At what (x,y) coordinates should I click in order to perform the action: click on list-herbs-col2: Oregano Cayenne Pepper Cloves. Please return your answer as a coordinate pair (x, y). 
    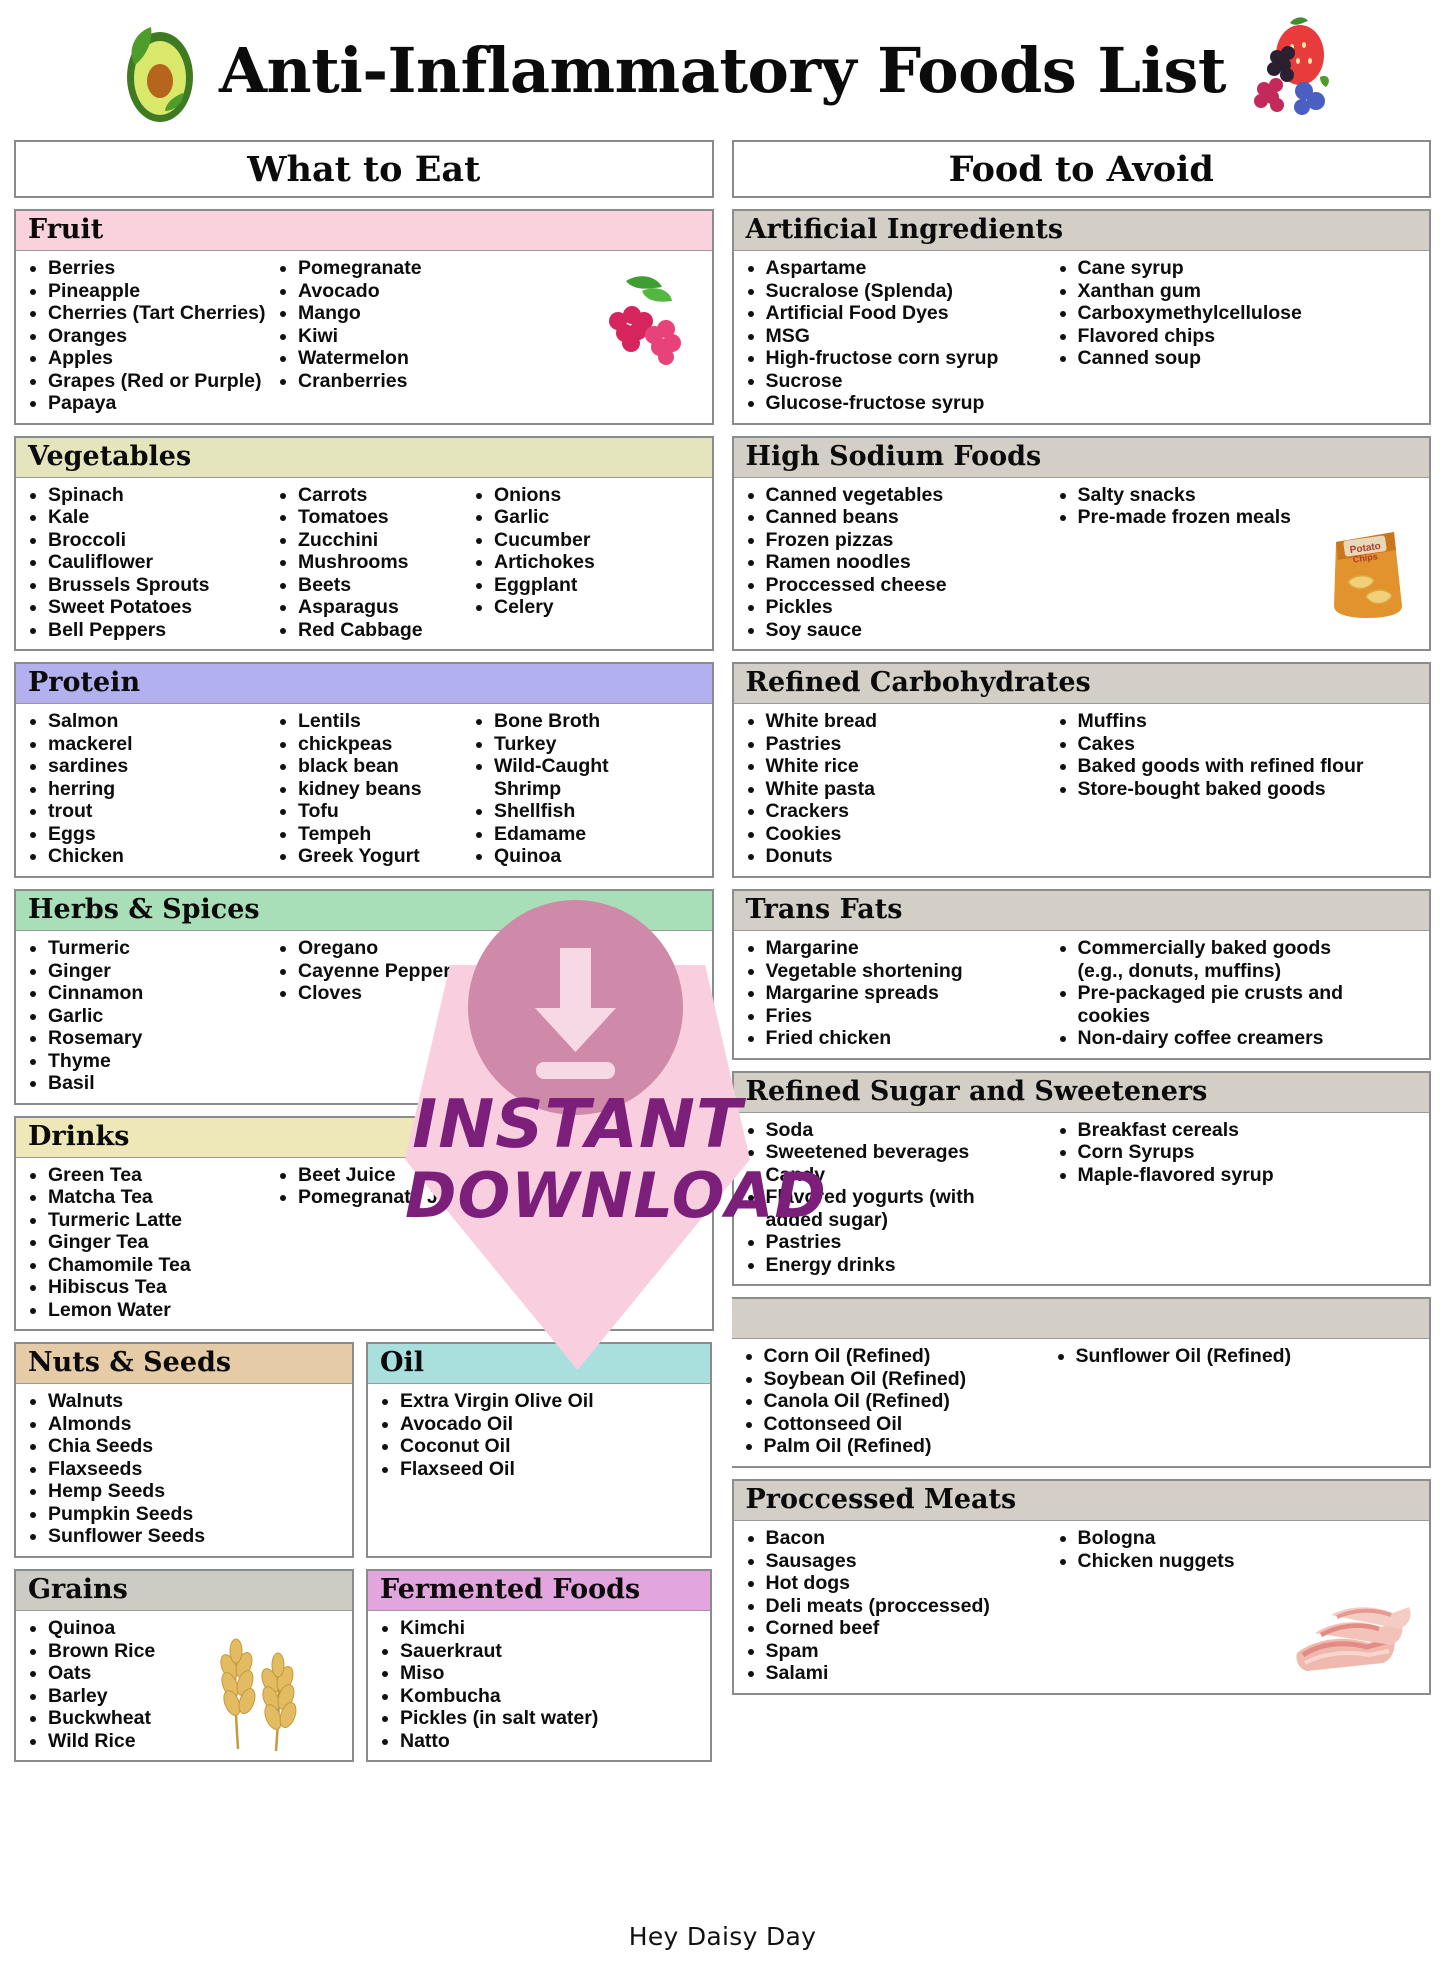
    Looking at the image, I should click on (368, 1016).